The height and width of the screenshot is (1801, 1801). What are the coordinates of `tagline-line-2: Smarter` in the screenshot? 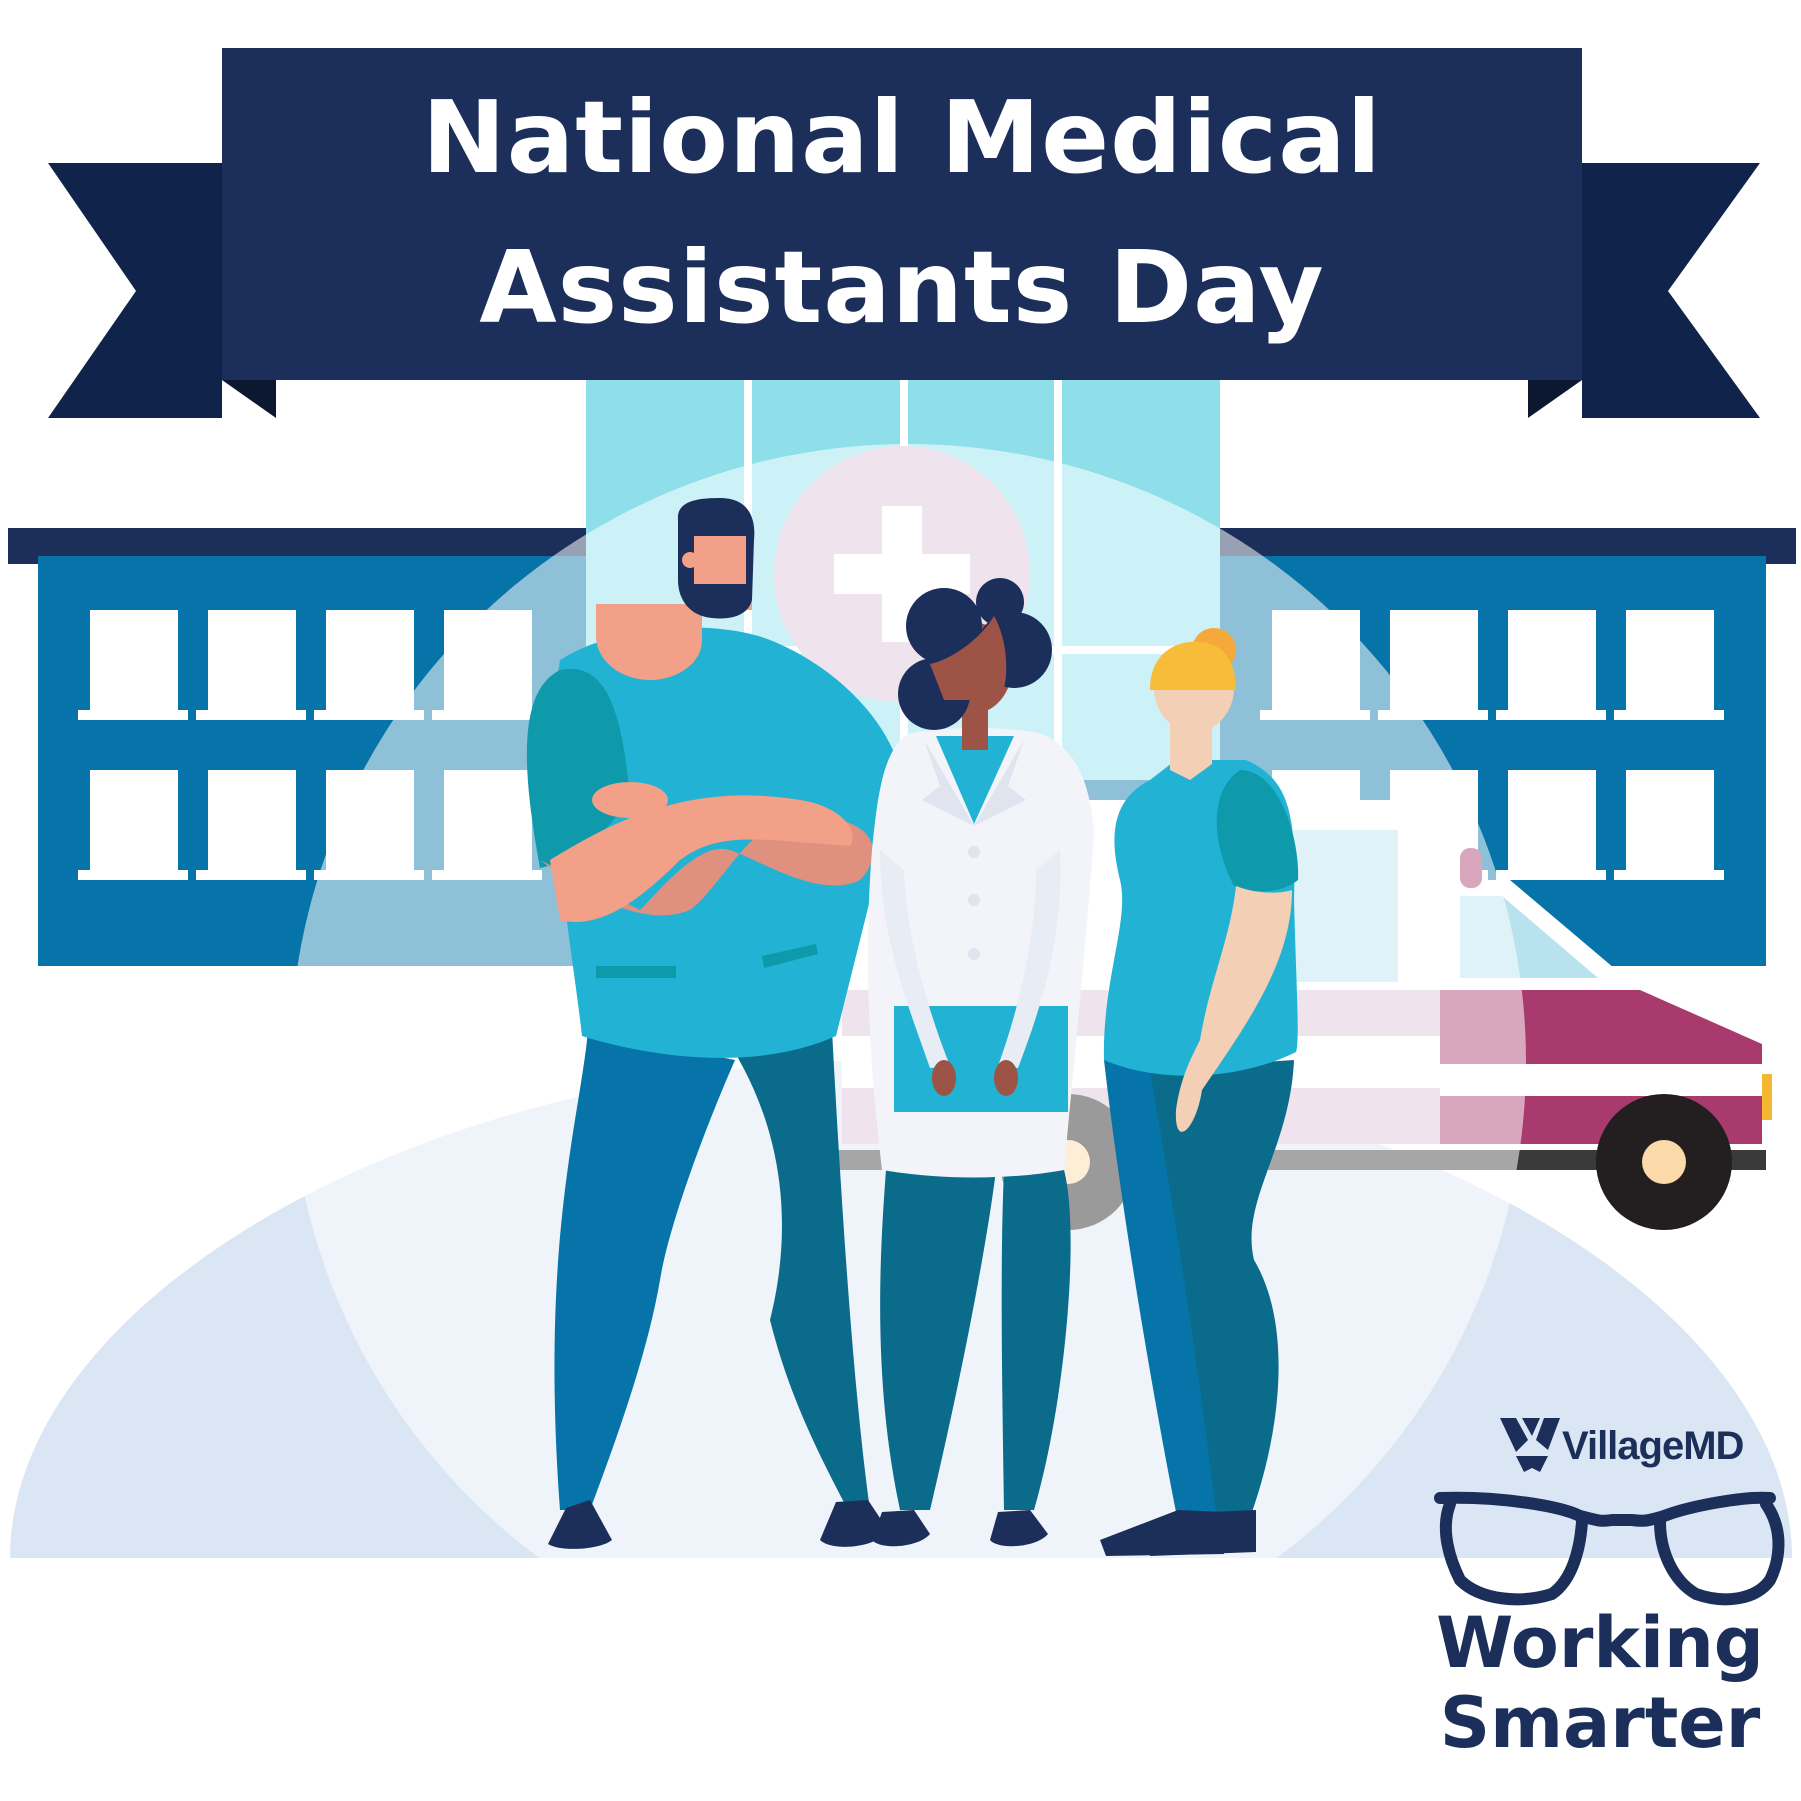 It's located at (1600, 1723).